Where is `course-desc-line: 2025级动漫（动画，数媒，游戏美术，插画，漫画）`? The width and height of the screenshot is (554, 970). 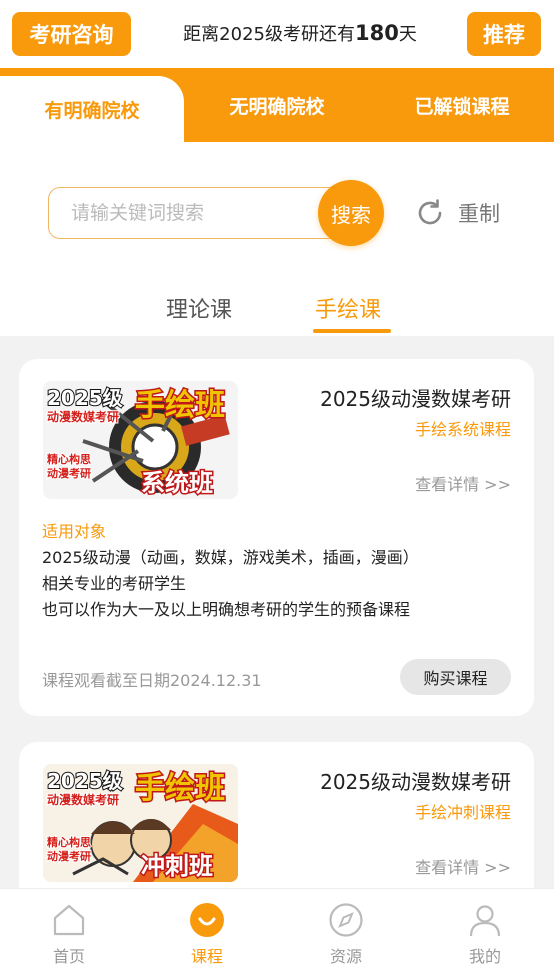
course-desc-line: 2025级动漫（动画，数媒，游戏美术，插画，漫画） is located at coordinates (230, 557).